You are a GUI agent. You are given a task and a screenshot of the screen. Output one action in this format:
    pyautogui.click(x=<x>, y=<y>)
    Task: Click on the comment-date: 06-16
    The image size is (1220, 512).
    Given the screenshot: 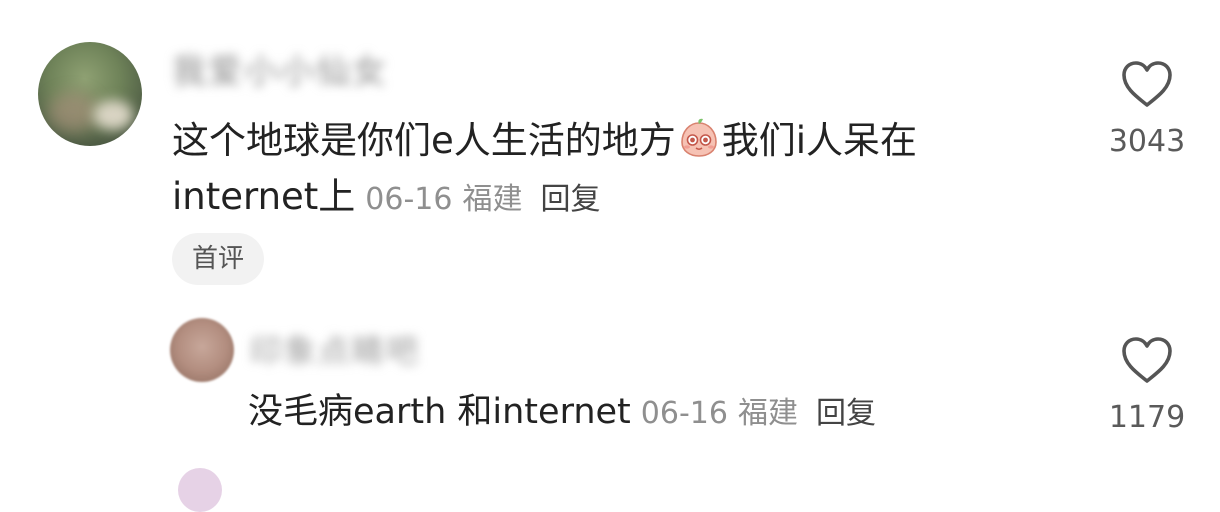 What is the action you would take?
    pyautogui.click(x=409, y=199)
    